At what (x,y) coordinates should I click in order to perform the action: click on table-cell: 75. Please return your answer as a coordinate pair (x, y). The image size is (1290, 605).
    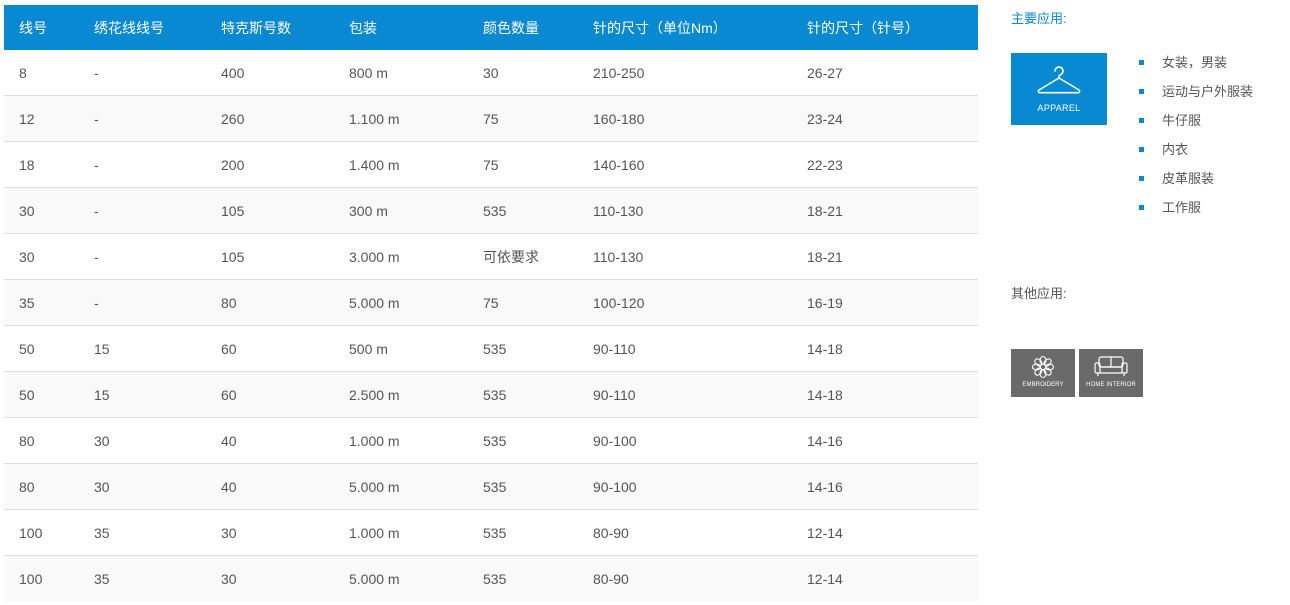
    Looking at the image, I should click on (523, 302).